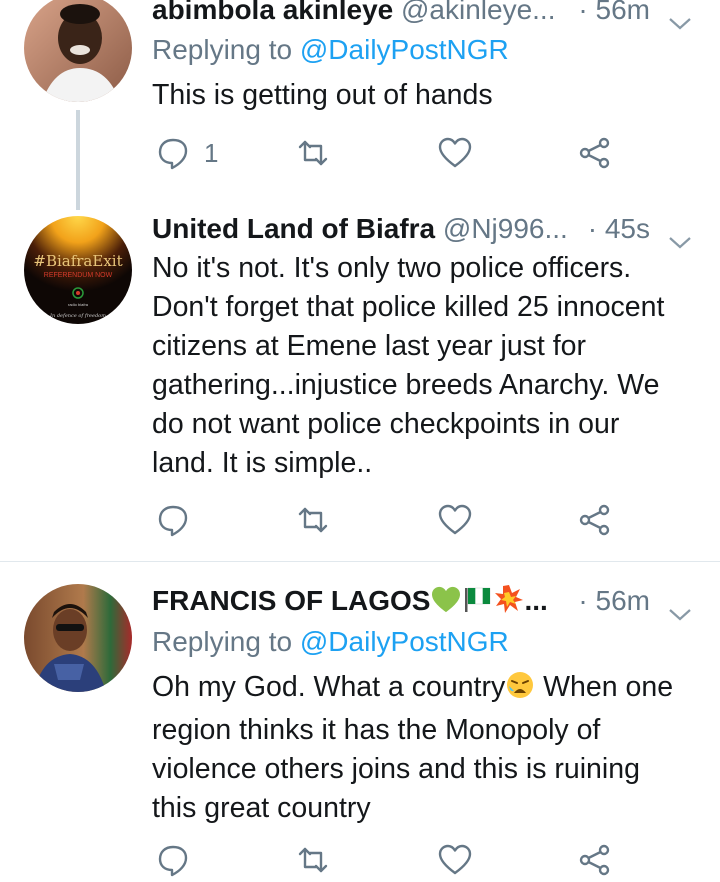  Describe the element at coordinates (77, 316) in the screenshot. I see `avatar-footer: In defence of freedom` at that location.